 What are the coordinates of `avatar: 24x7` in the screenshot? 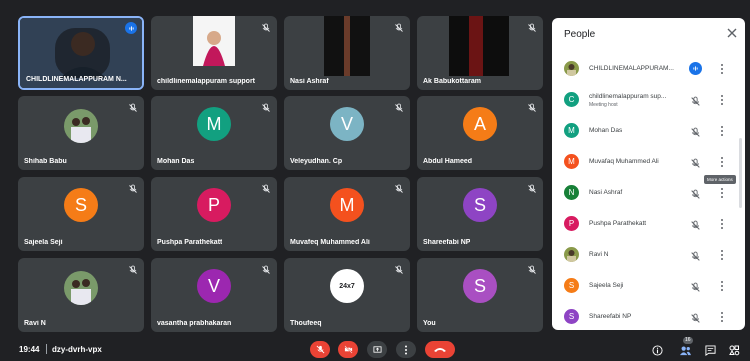 It's located at (347, 286).